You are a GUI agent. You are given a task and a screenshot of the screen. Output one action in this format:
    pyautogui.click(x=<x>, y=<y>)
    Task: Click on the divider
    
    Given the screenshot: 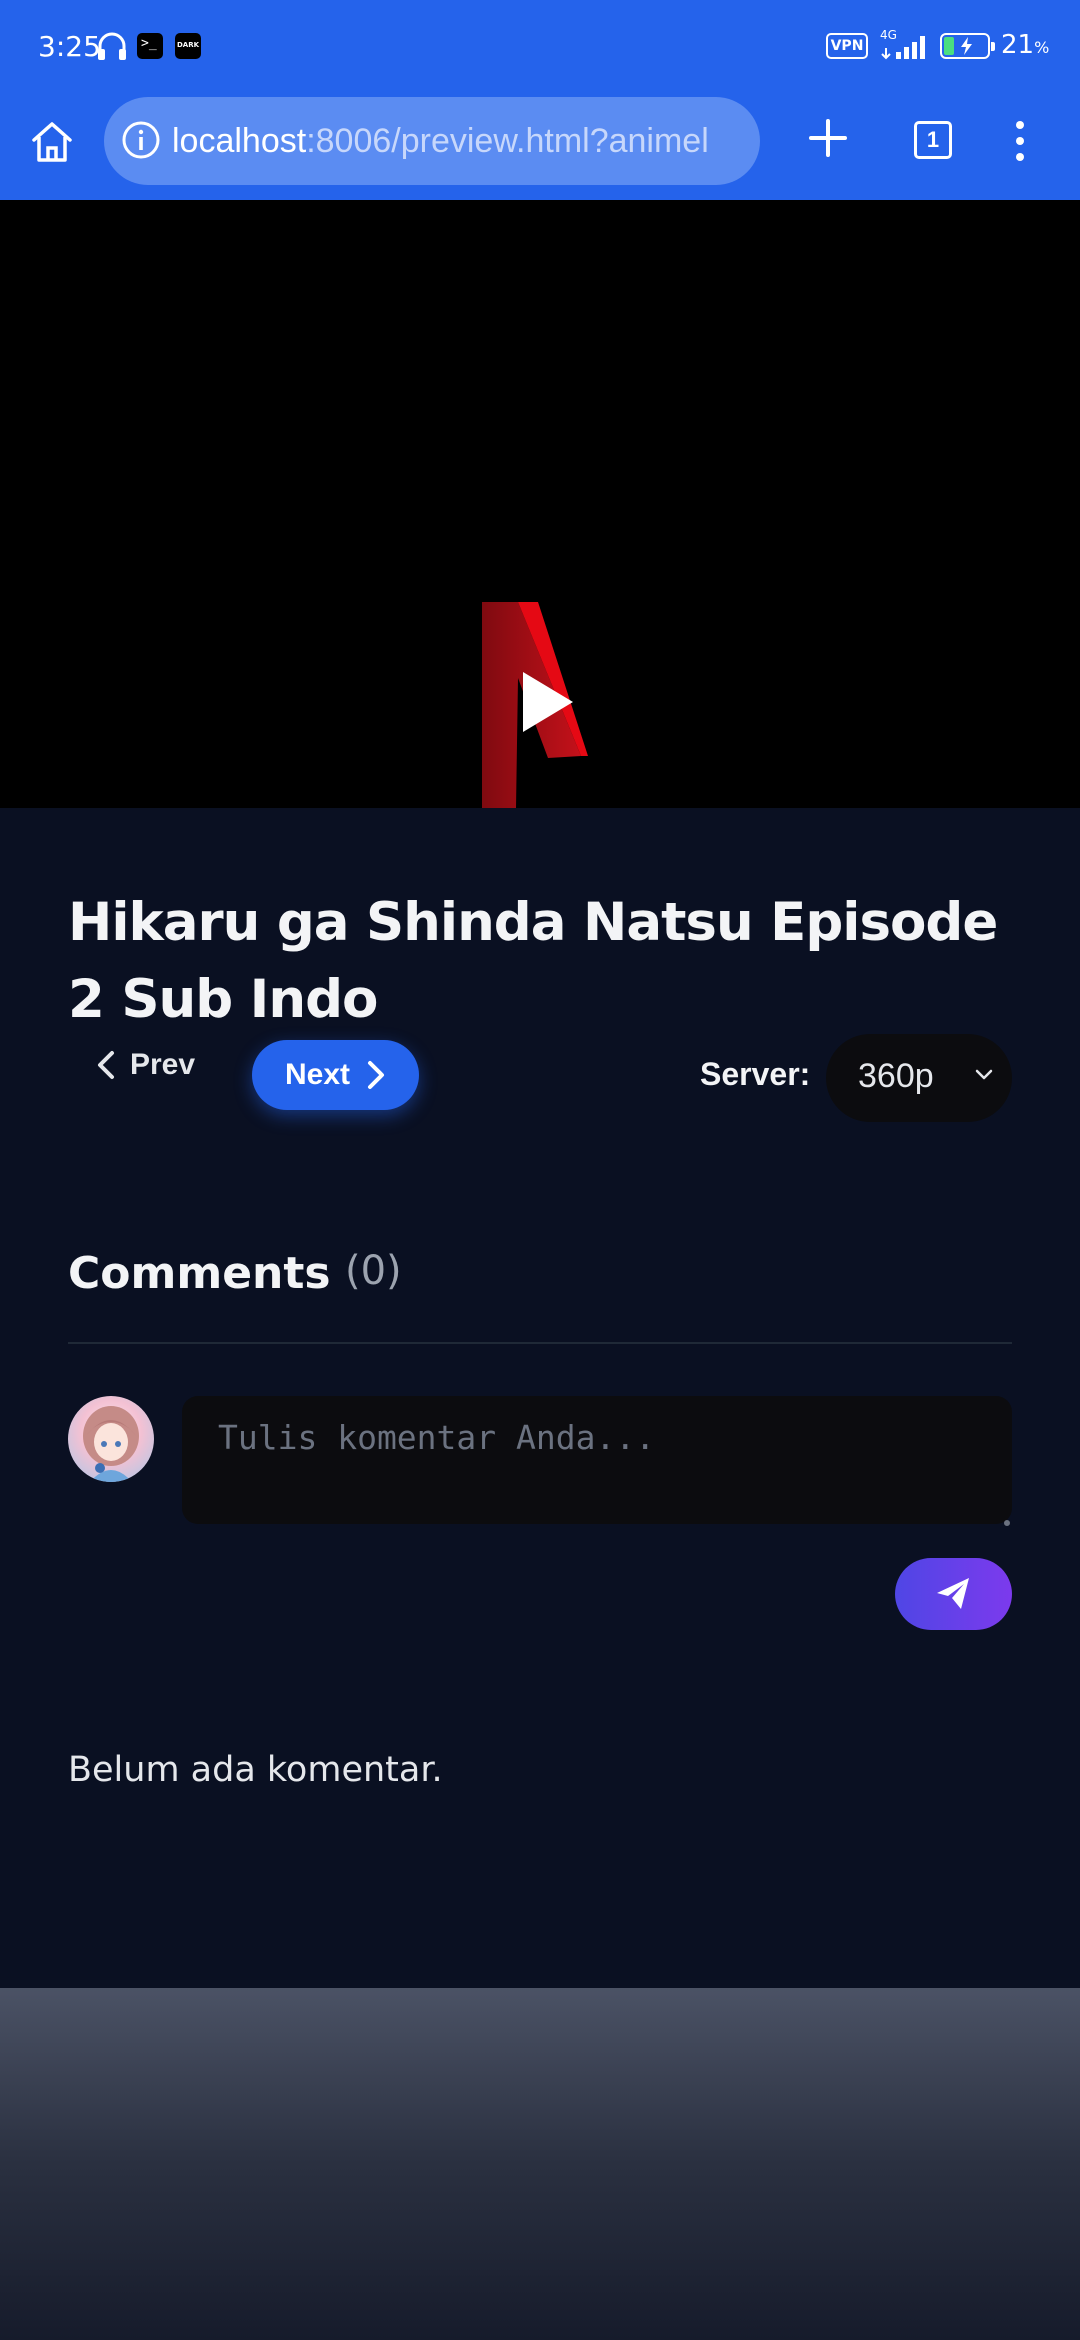 What is the action you would take?
    pyautogui.click(x=540, y=1343)
    